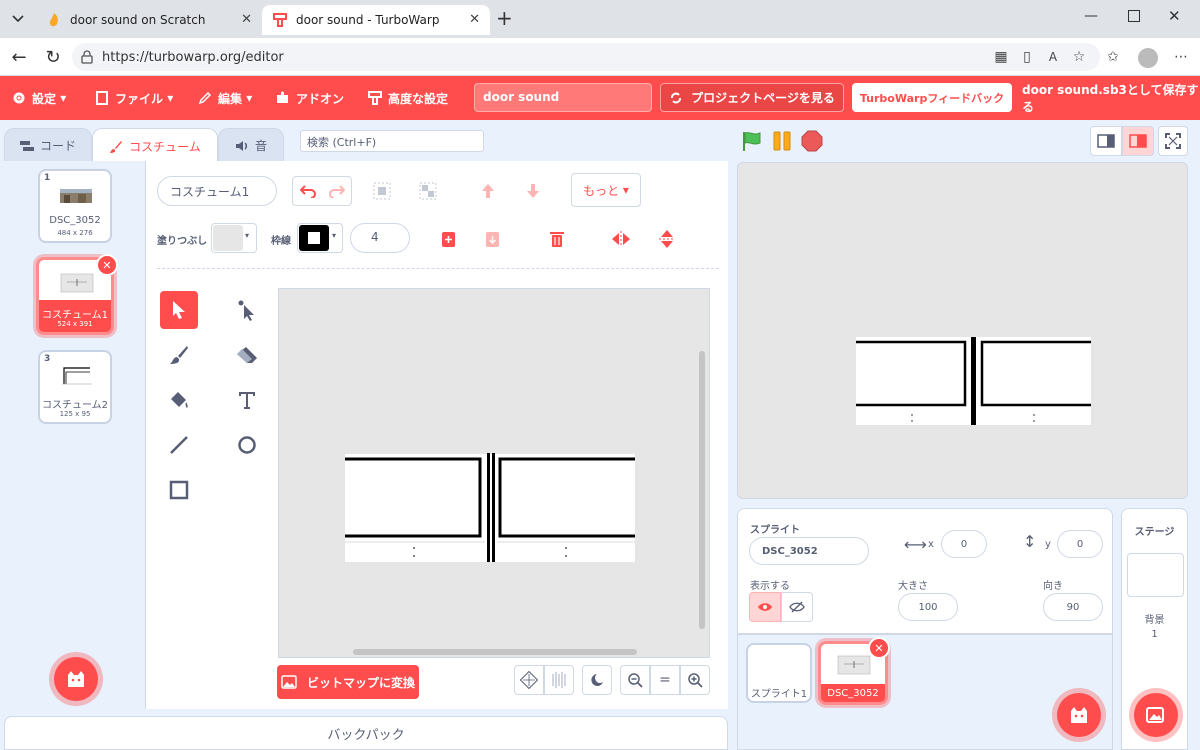 Image resolution: width=1200 pixels, height=750 pixels. Describe the element at coordinates (495, 652) in the screenshot. I see `horizontal-scrollbar` at that location.